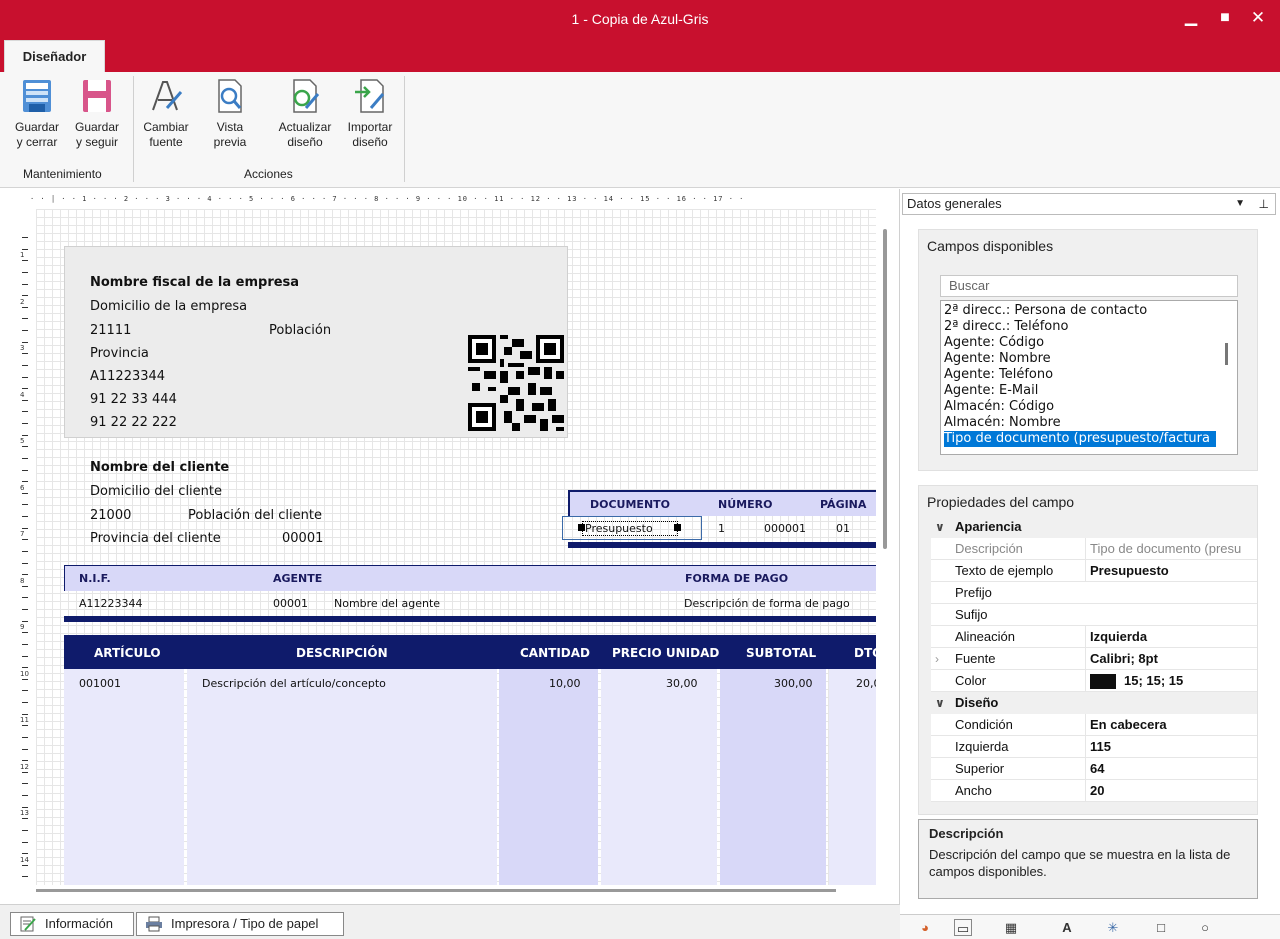 The width and height of the screenshot is (1280, 939). What do you see at coordinates (230, 114) in the screenshot?
I see `preview-button: Vista previa` at bounding box center [230, 114].